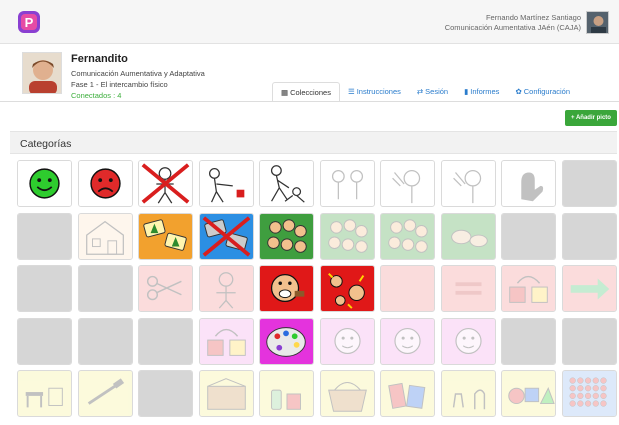 The width and height of the screenshot is (619, 425). I want to click on trees-picto, so click(165, 236).